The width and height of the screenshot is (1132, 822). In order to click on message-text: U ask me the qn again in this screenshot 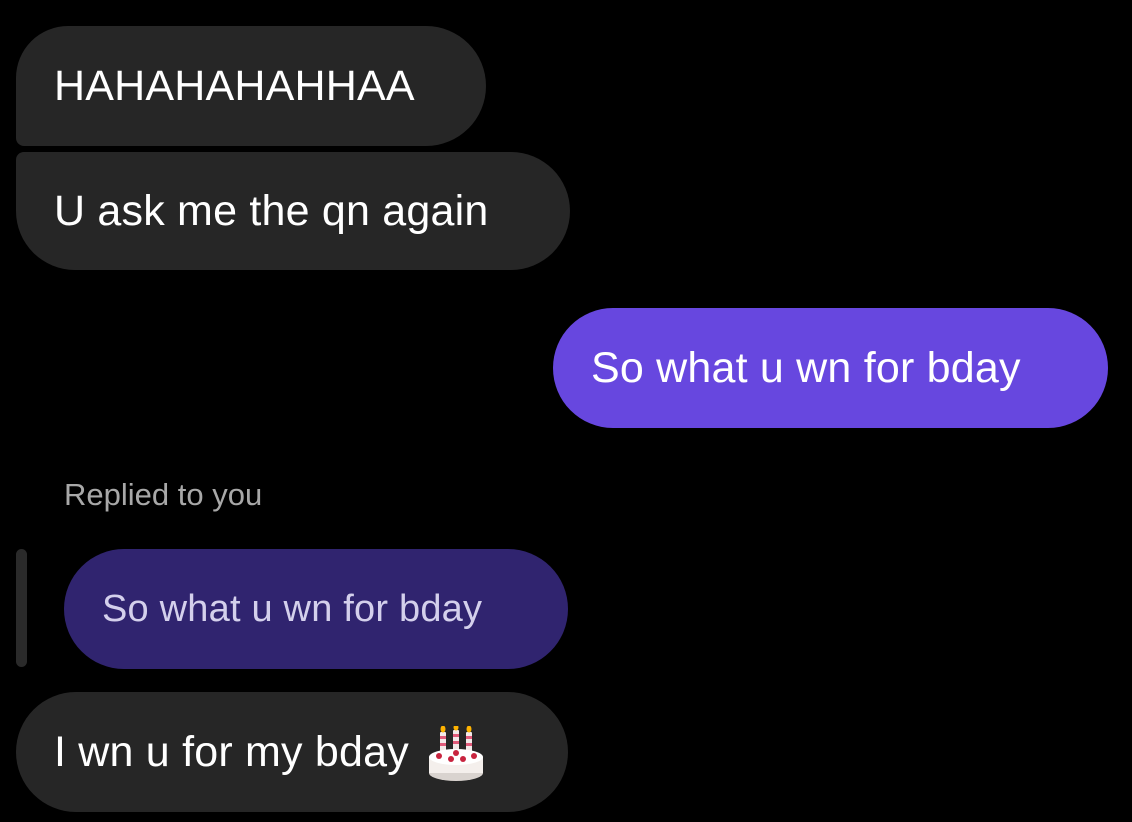, I will do `click(271, 210)`.